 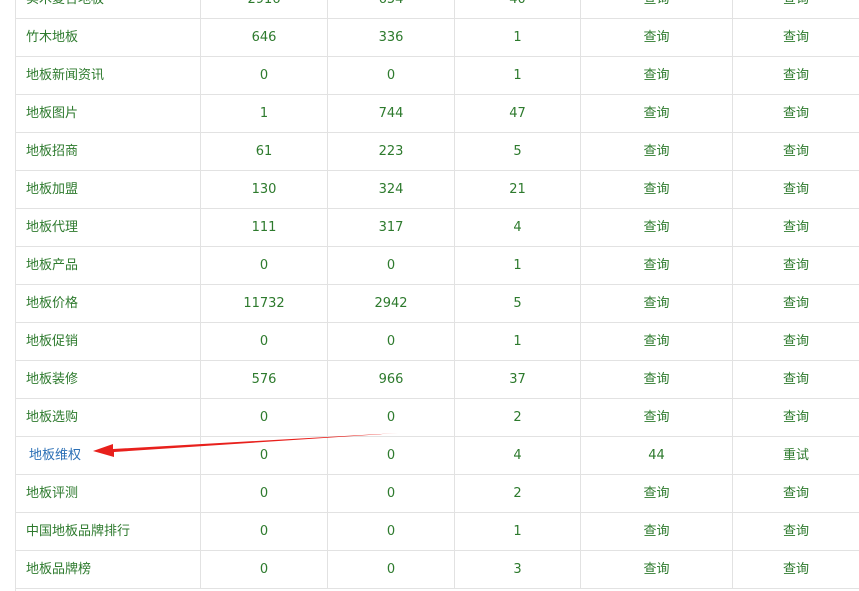 What do you see at coordinates (108, 303) in the screenshot?
I see `keyword-name: 地板价格` at bounding box center [108, 303].